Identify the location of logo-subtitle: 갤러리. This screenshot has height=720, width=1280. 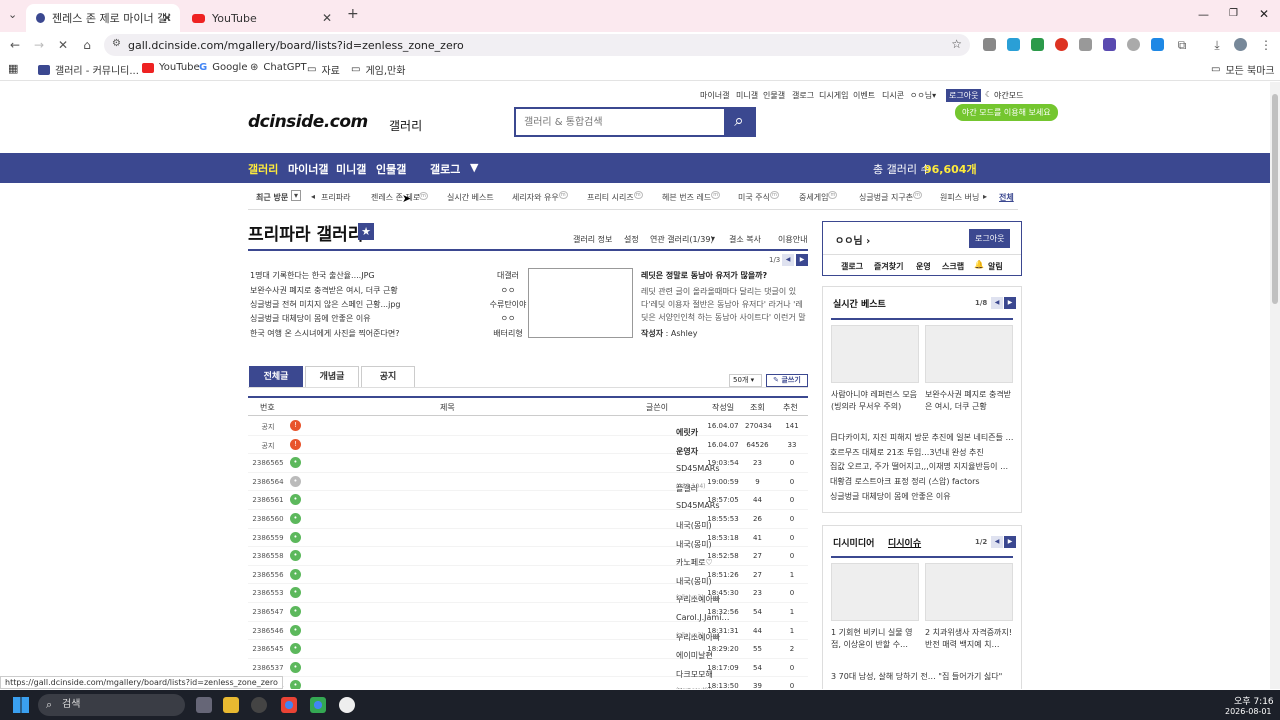
(405, 125).